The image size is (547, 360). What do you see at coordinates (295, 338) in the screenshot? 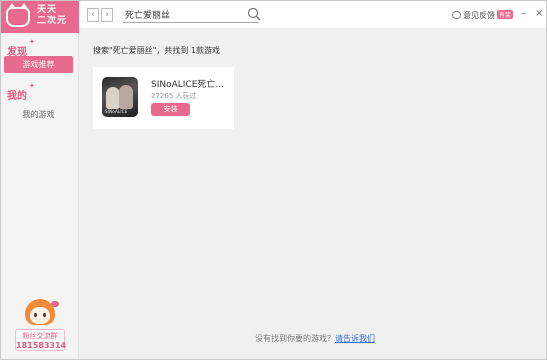
I see `footer-text: 没有找到你要的游戏？` at bounding box center [295, 338].